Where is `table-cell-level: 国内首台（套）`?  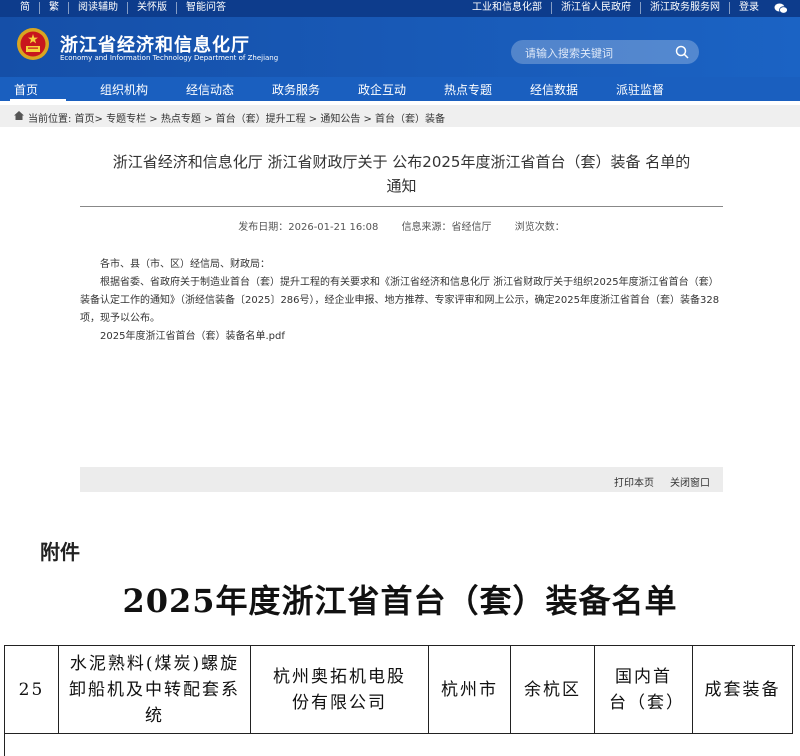
table-cell-level: 国内首台（套） is located at coordinates (644, 690).